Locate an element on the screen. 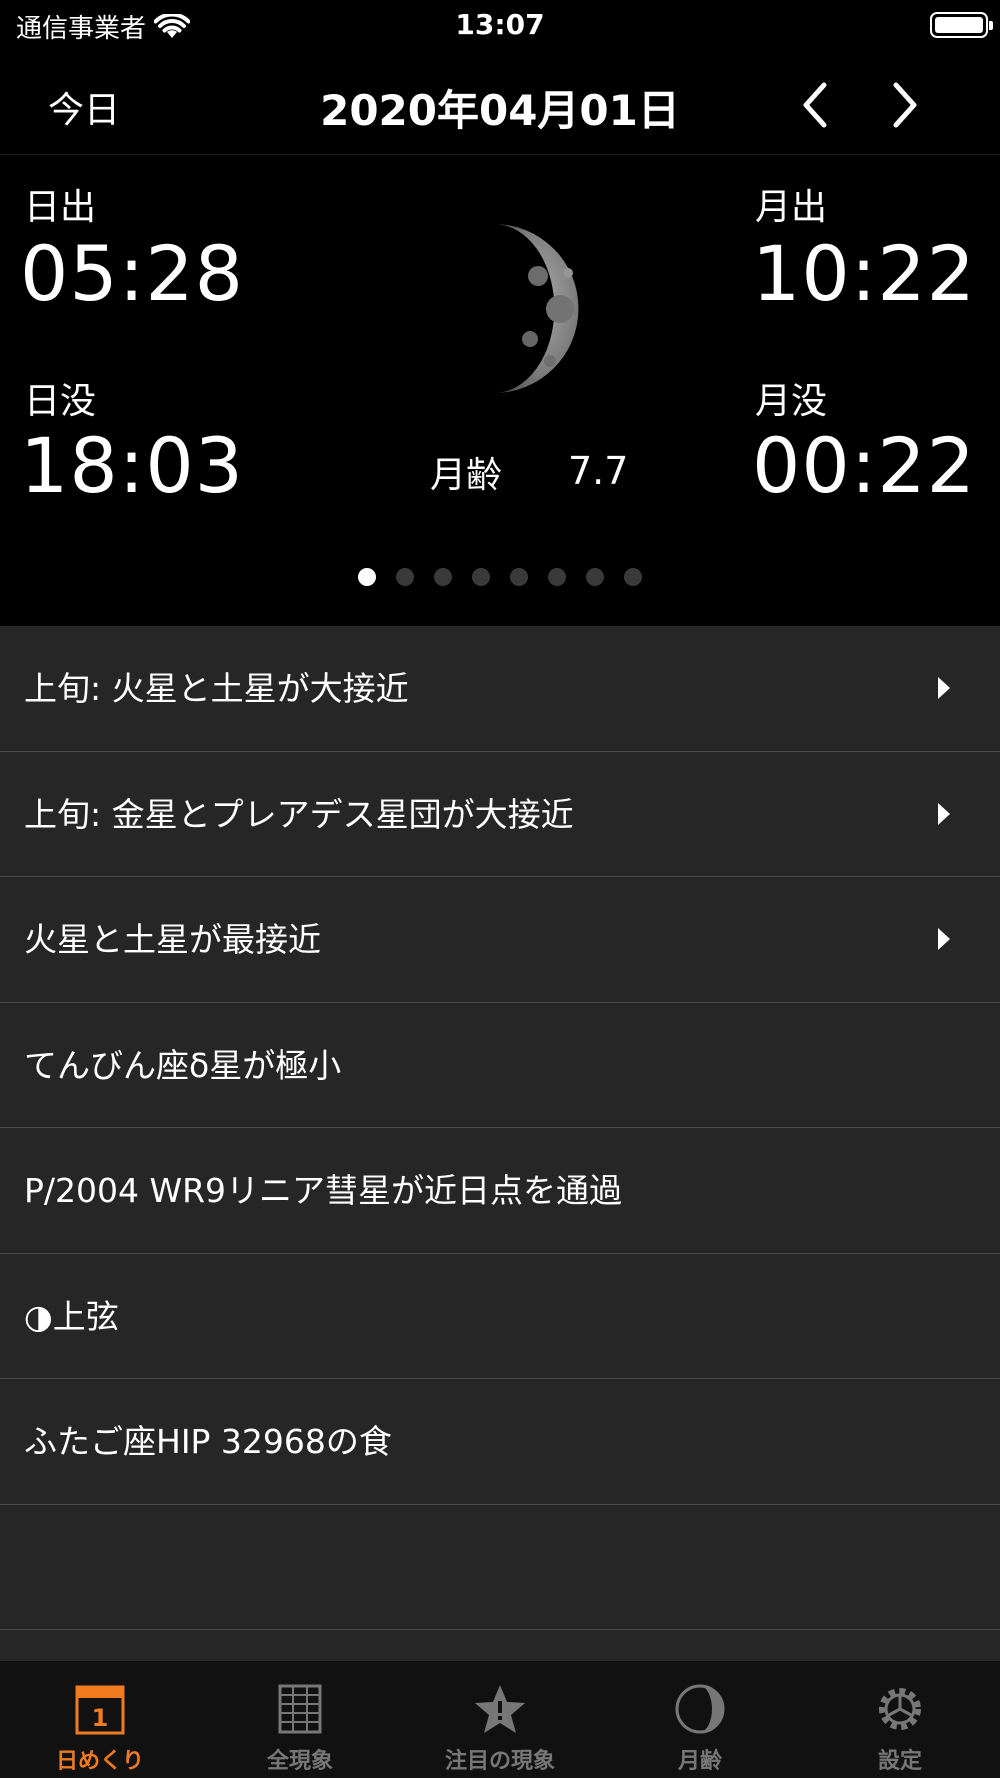 Image resolution: width=1000 pixels, height=1778 pixels. event-label: ◑上弦 is located at coordinates (71, 1316).